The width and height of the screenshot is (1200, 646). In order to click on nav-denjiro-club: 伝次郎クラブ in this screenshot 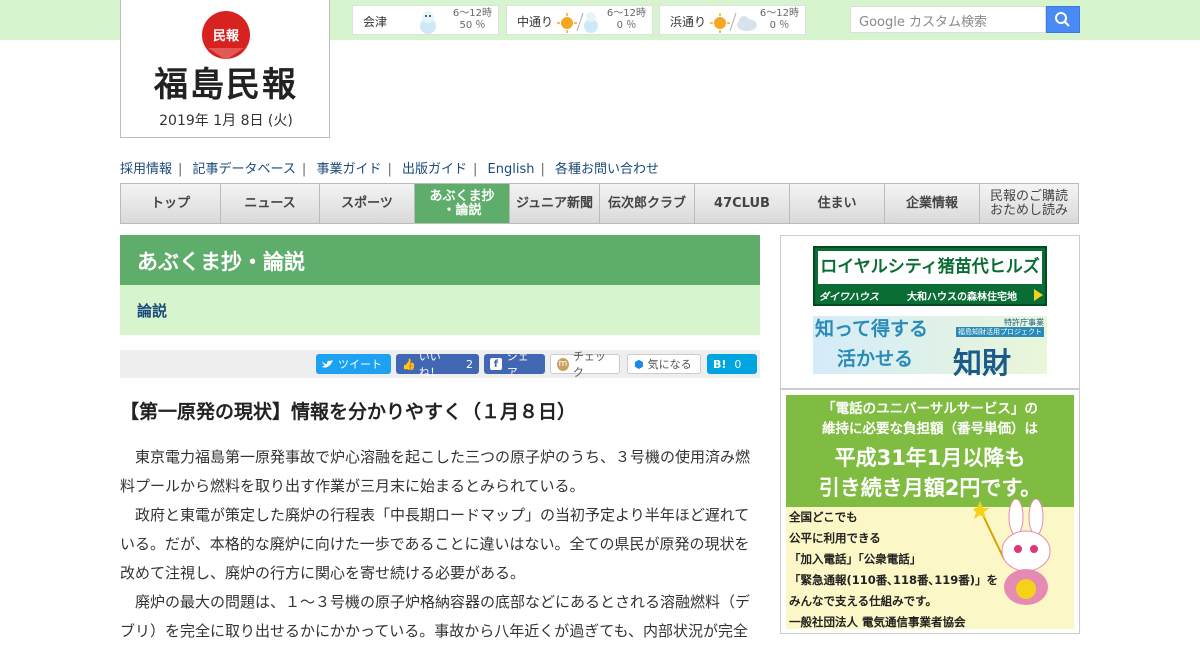, I will do `click(647, 203)`.